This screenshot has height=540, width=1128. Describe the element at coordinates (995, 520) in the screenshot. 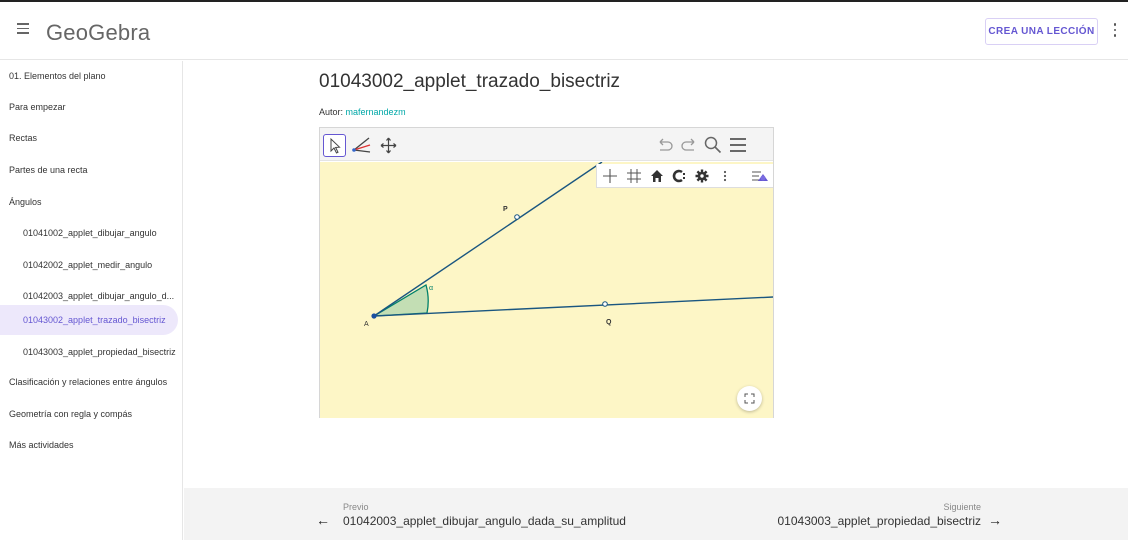

I see `next-arrow-icon: →` at that location.